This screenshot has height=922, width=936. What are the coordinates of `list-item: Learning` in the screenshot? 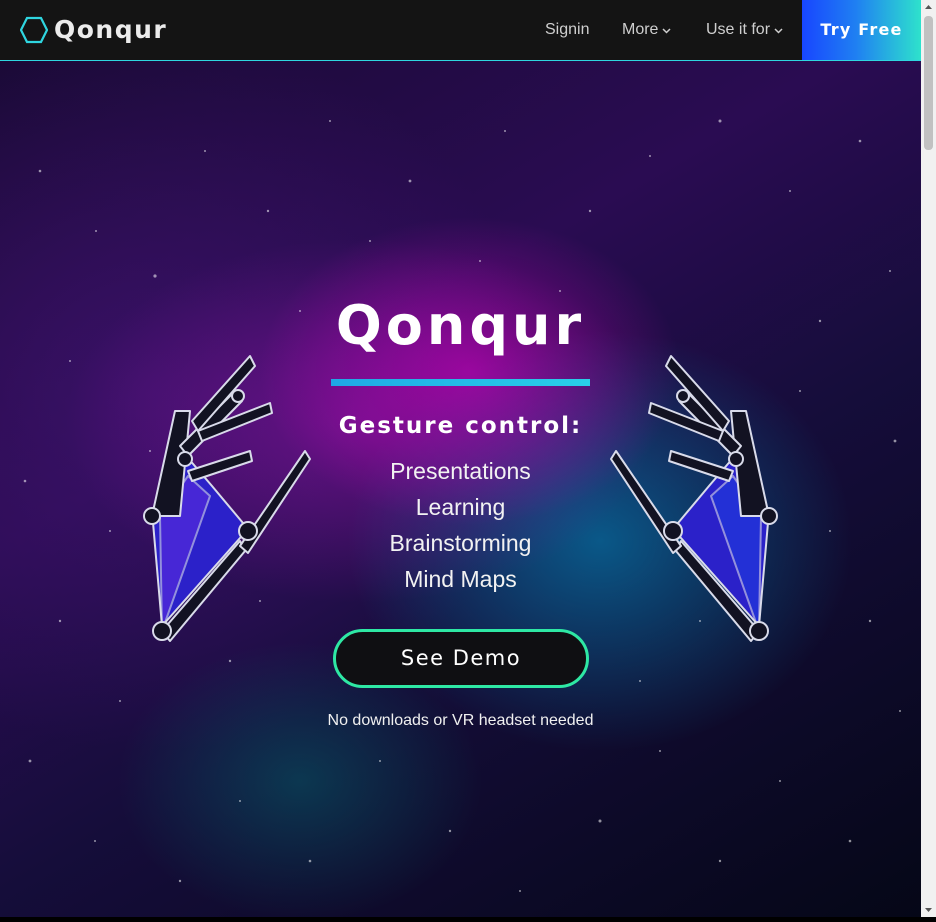 It's located at (460, 507).